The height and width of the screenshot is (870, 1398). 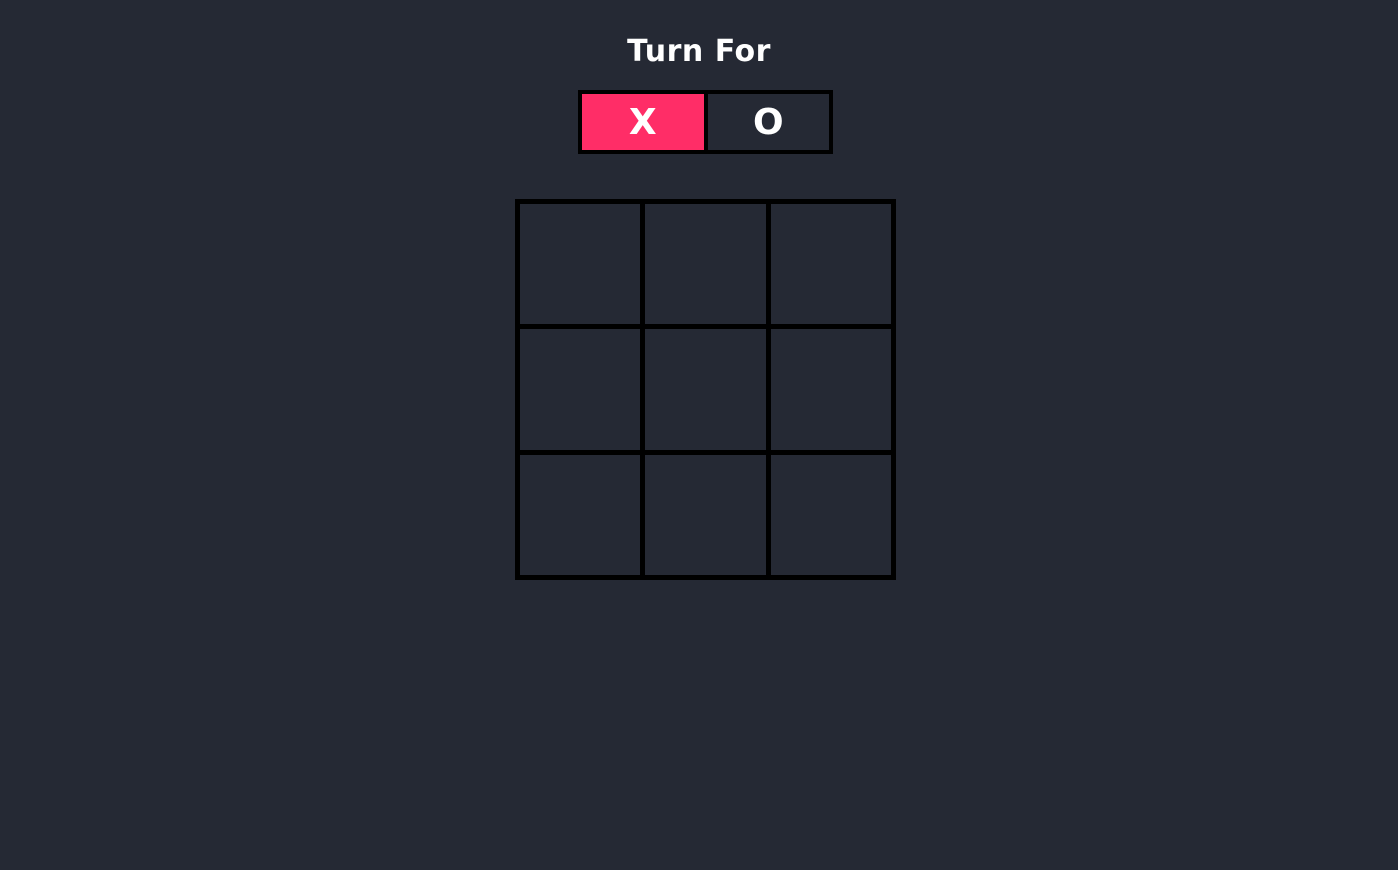 What do you see at coordinates (768, 122) in the screenshot?
I see `turn-o-button: O` at bounding box center [768, 122].